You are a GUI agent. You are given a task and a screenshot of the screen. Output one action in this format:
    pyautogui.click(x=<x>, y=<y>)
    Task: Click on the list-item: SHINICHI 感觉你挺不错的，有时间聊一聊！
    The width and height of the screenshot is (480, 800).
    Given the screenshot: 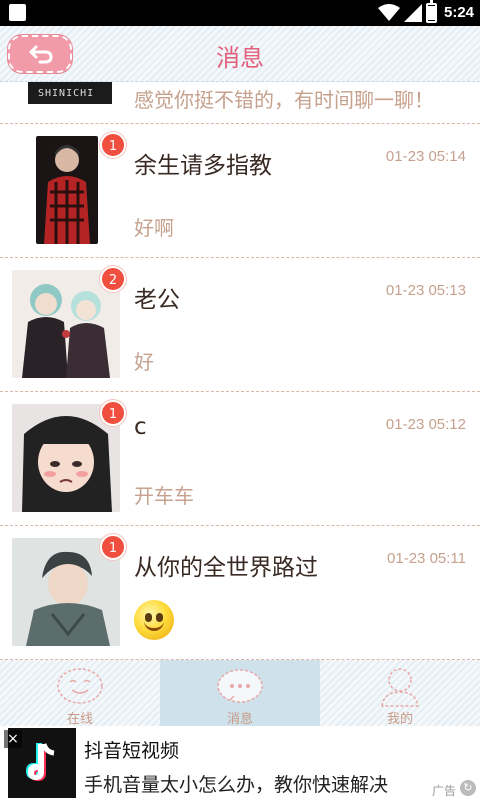 What is the action you would take?
    pyautogui.click(x=240, y=103)
    